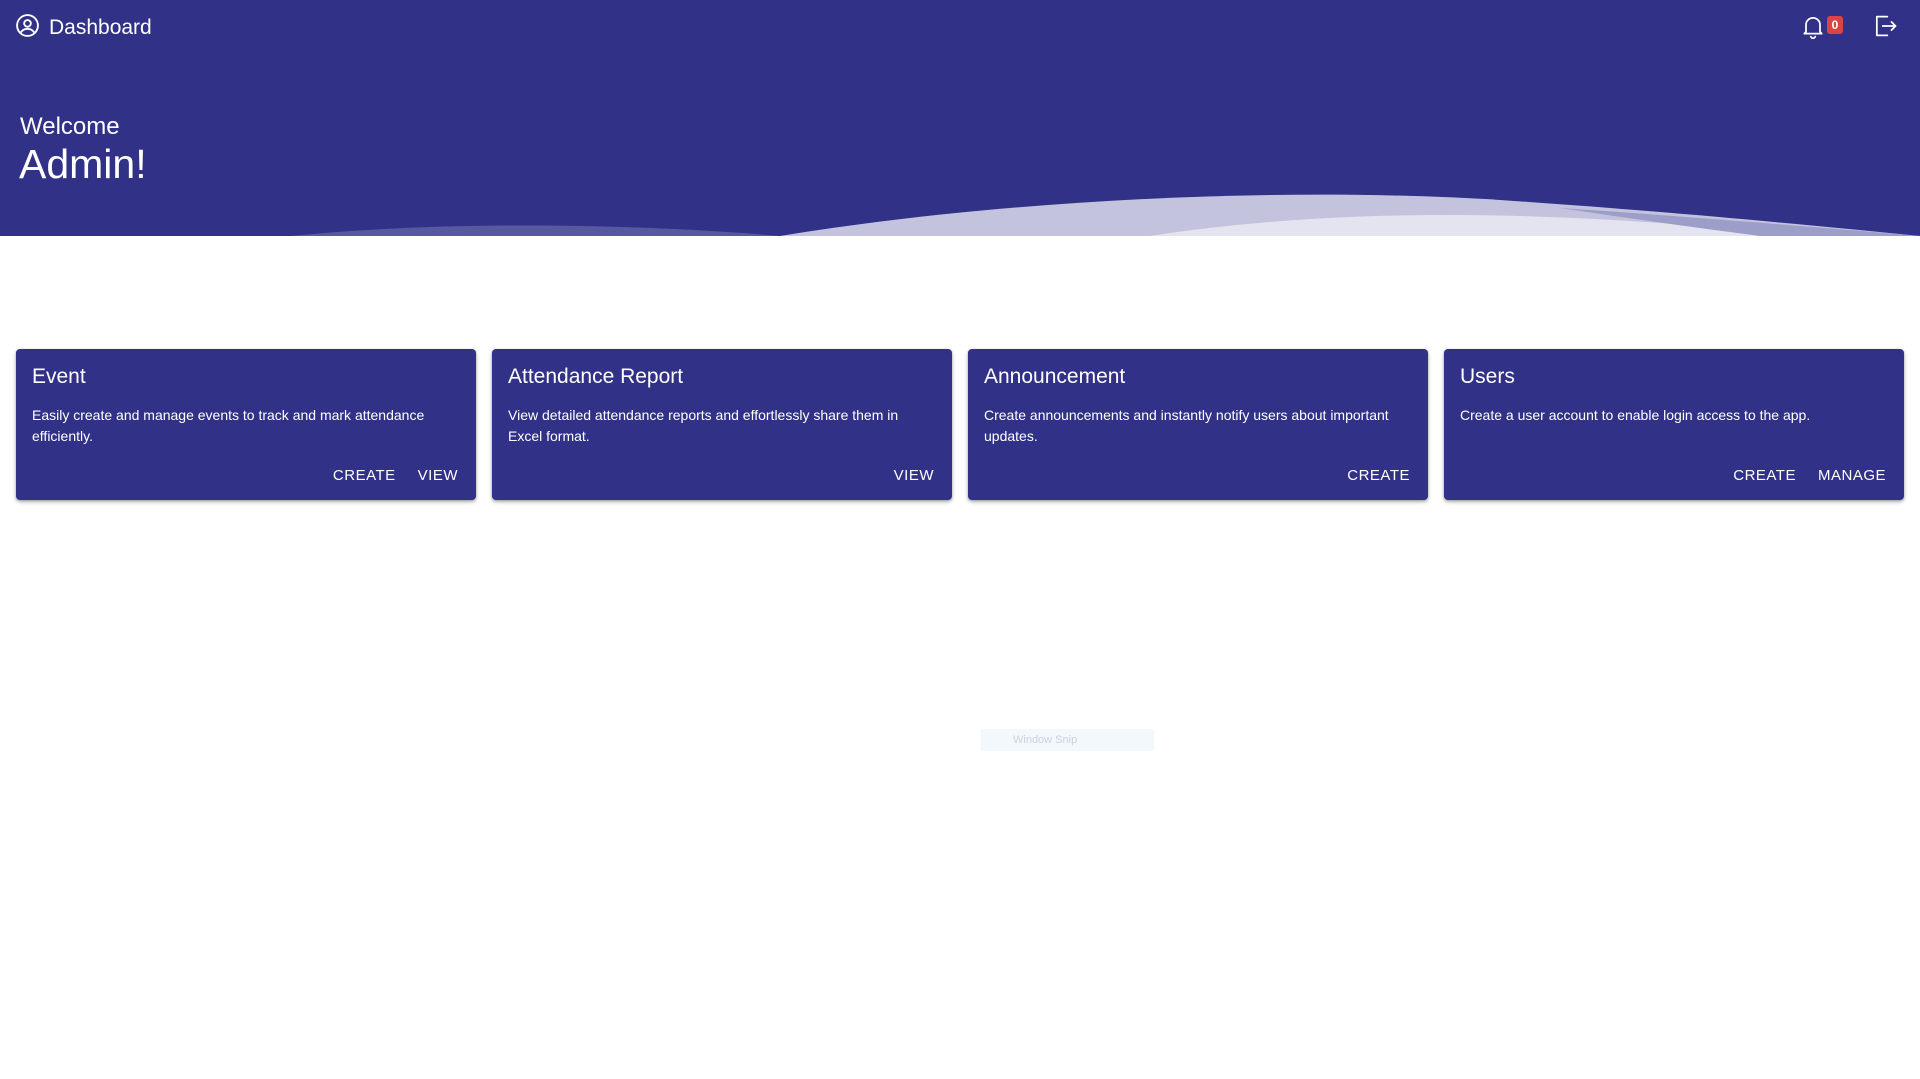  Describe the element at coordinates (1852, 475) in the screenshot. I see `users-manage-button: MANAGE` at that location.